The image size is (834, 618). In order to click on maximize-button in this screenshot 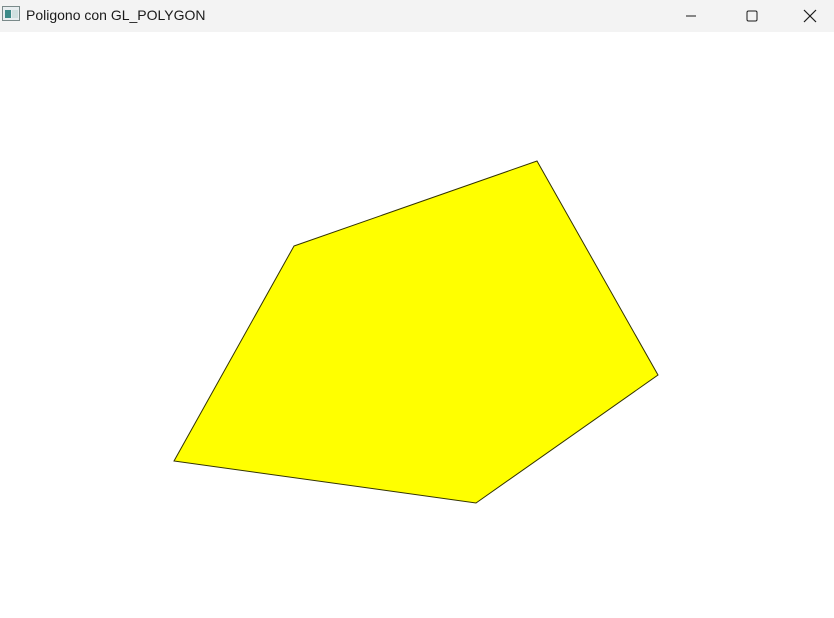, I will do `click(752, 16)`.